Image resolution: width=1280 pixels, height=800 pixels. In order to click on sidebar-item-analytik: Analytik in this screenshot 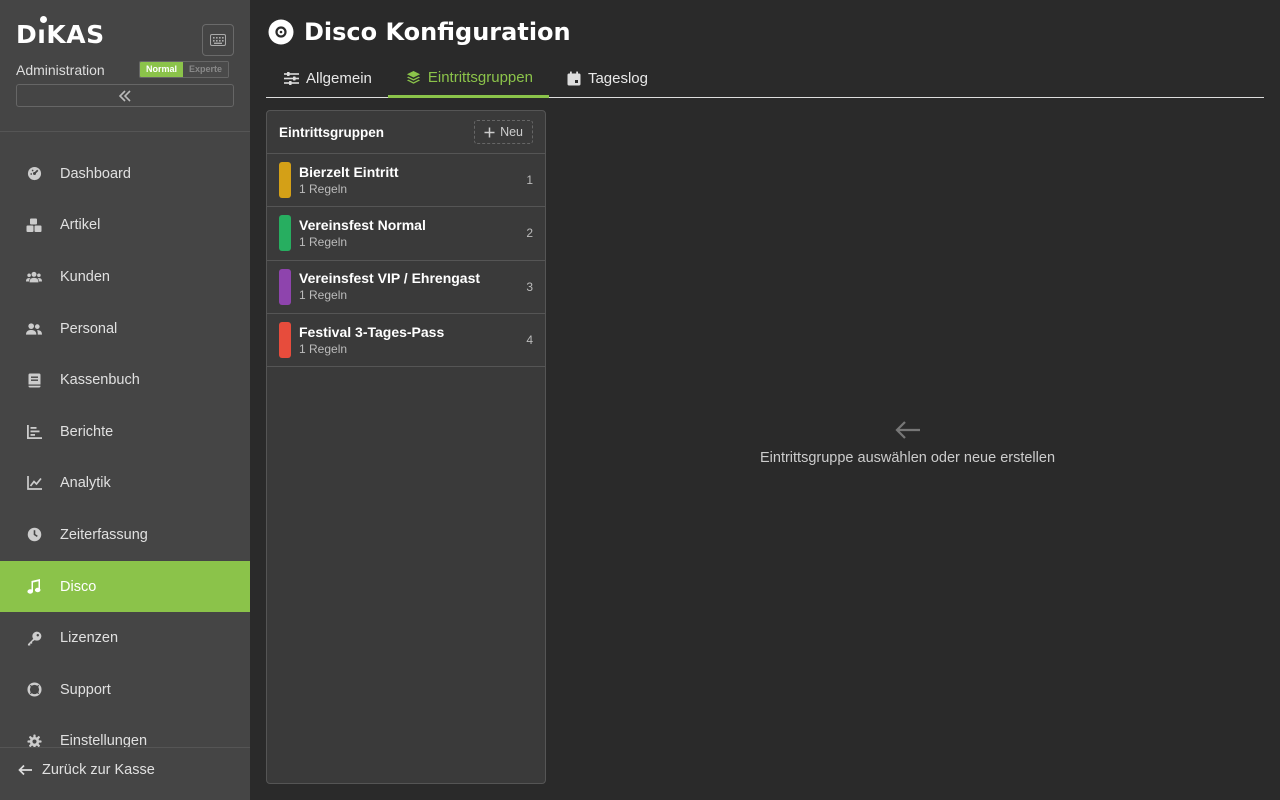, I will do `click(125, 484)`.